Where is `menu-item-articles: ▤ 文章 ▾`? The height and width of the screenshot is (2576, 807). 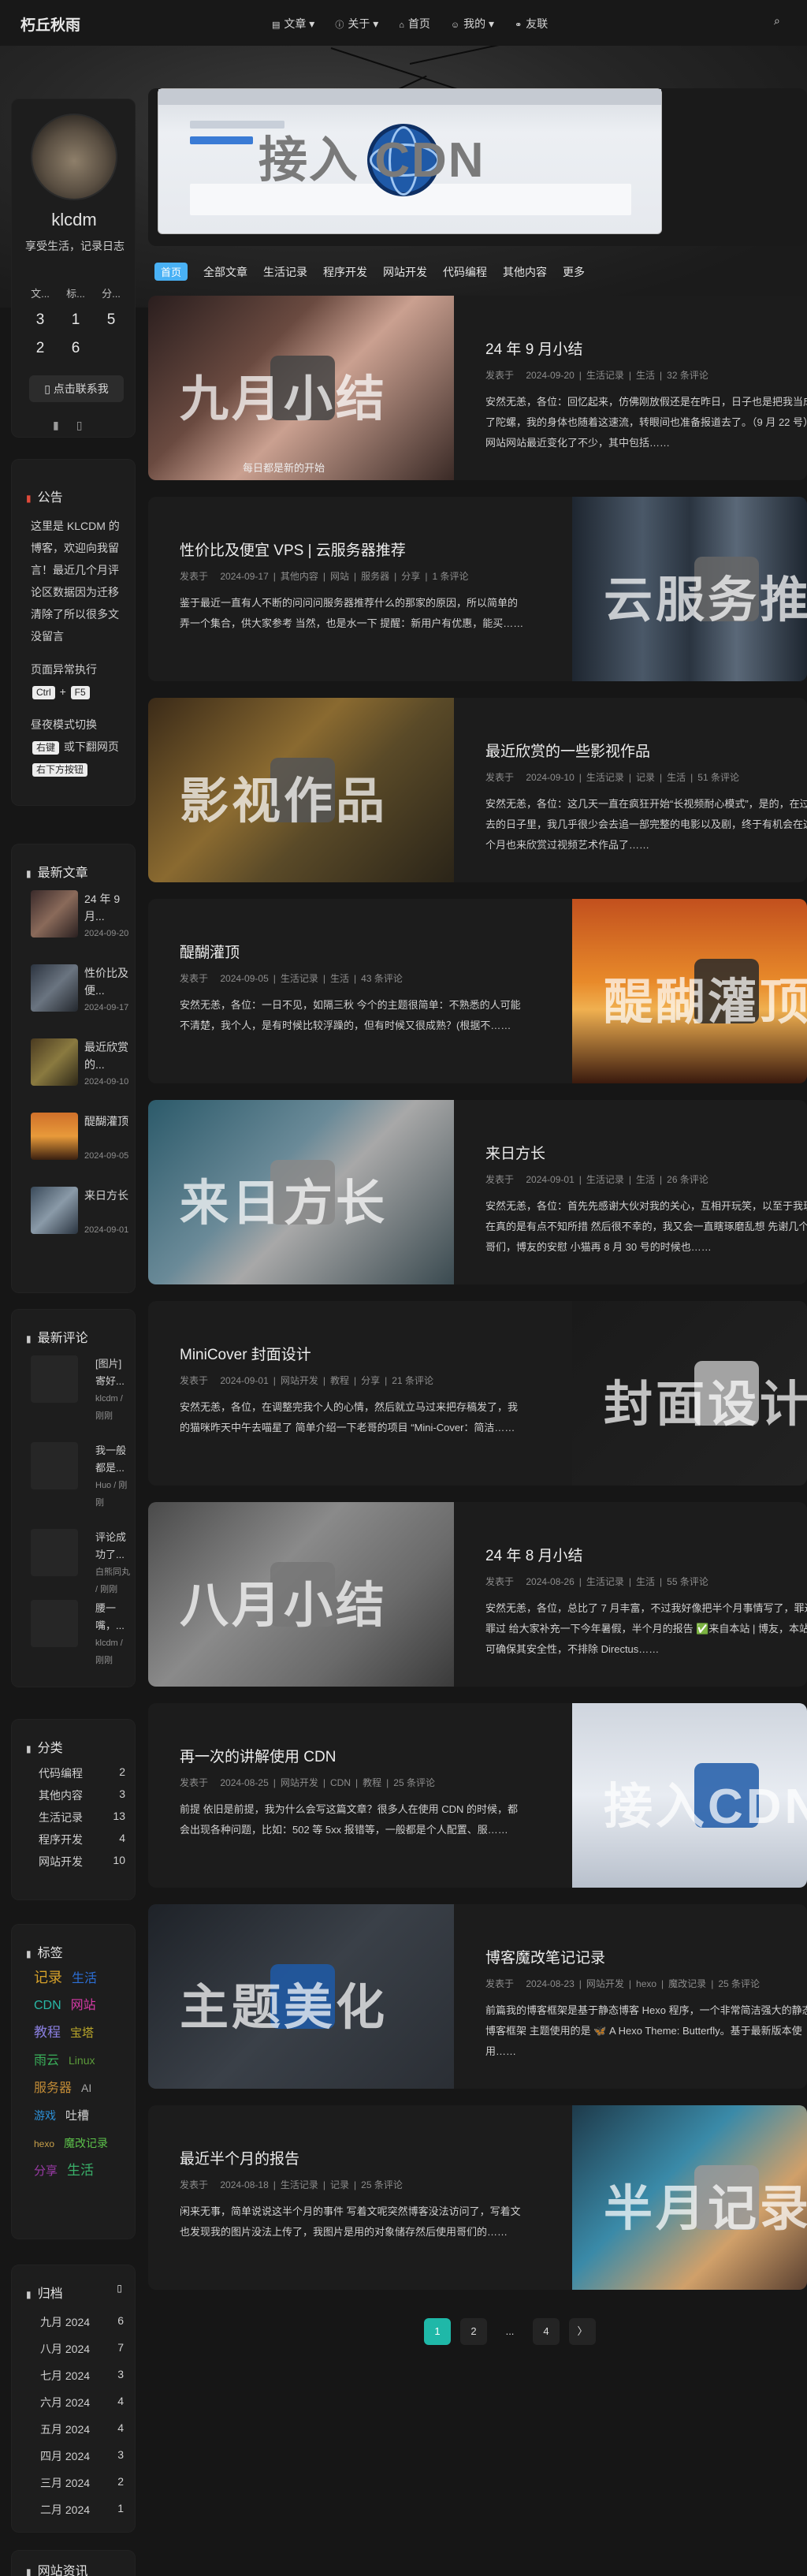 menu-item-articles: ▤ 文章 ▾ is located at coordinates (293, 24).